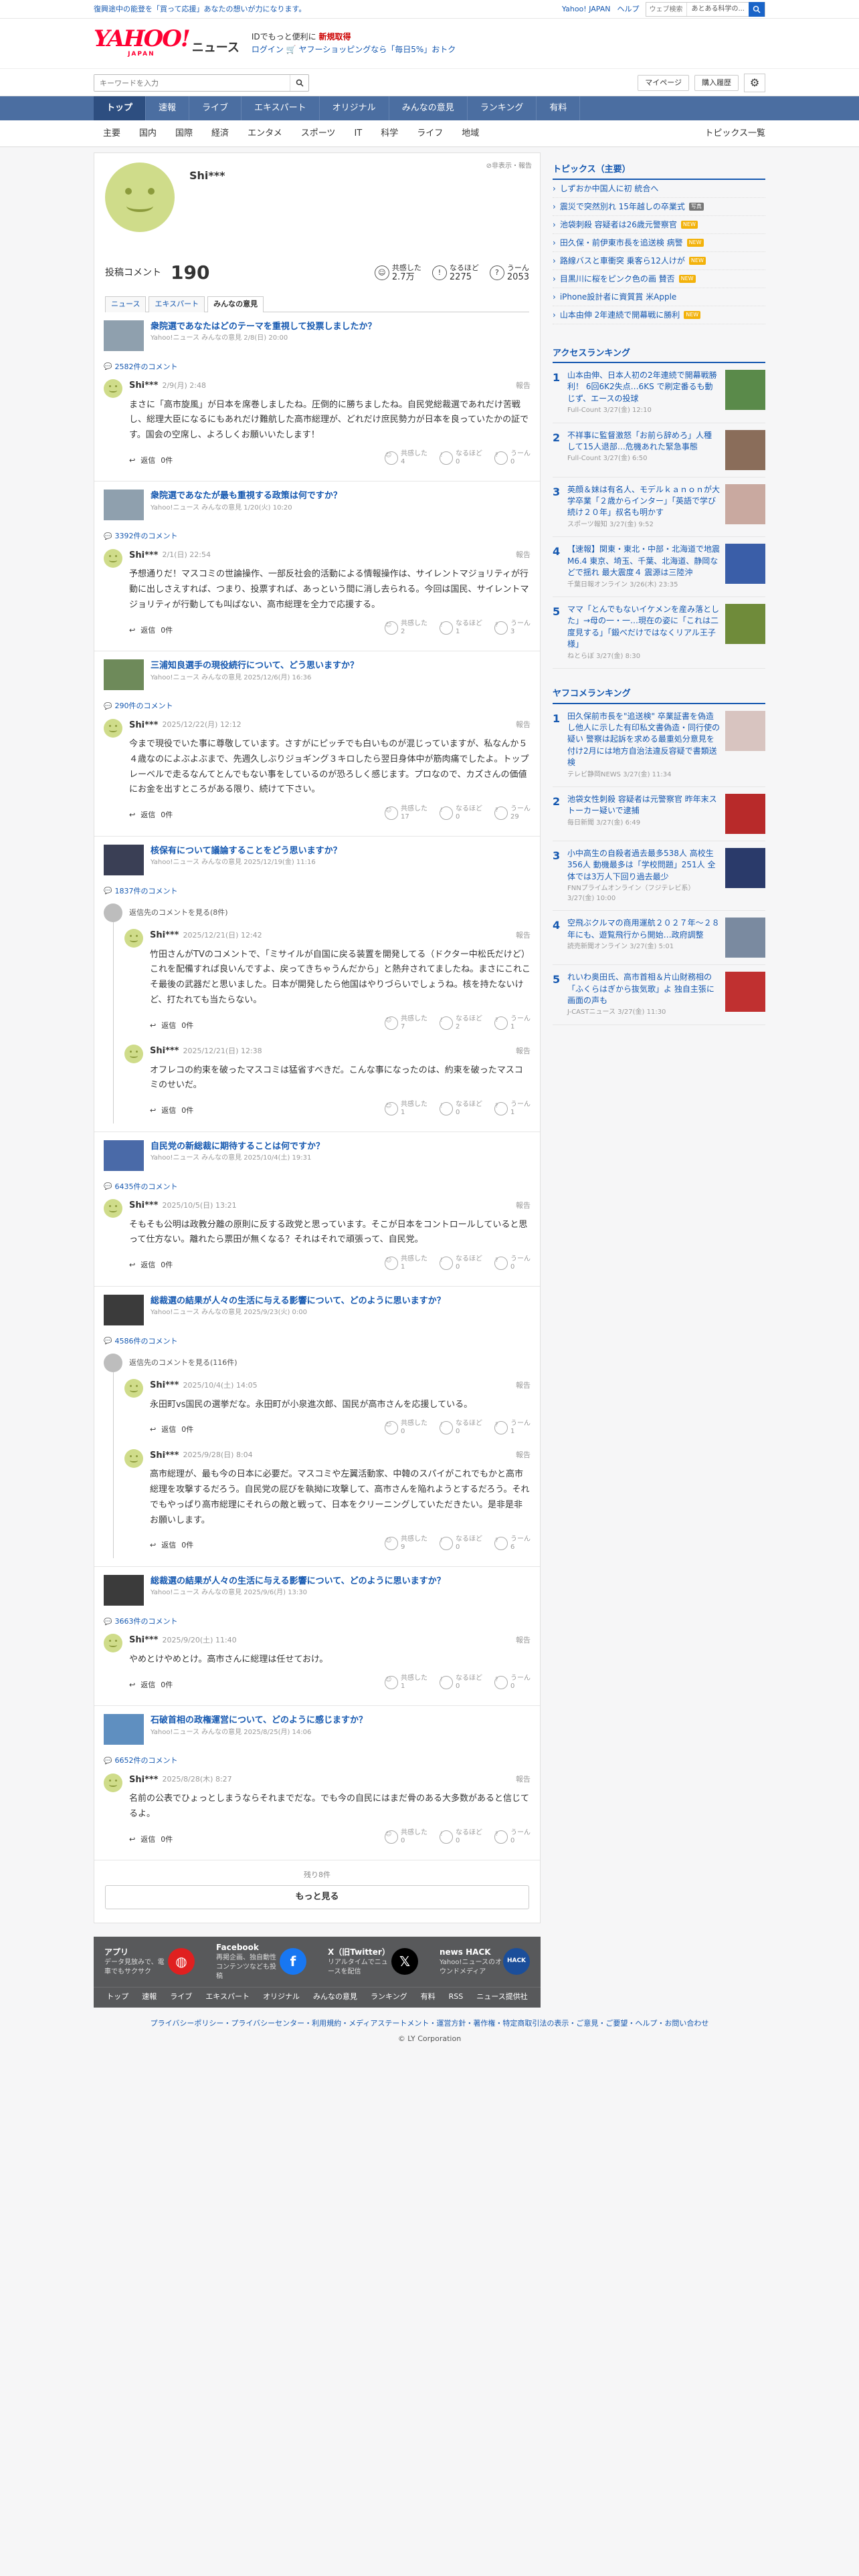 Image resolution: width=859 pixels, height=2576 pixels. Describe the element at coordinates (184, 133) in the screenshot. I see `cat-world: 国際` at that location.